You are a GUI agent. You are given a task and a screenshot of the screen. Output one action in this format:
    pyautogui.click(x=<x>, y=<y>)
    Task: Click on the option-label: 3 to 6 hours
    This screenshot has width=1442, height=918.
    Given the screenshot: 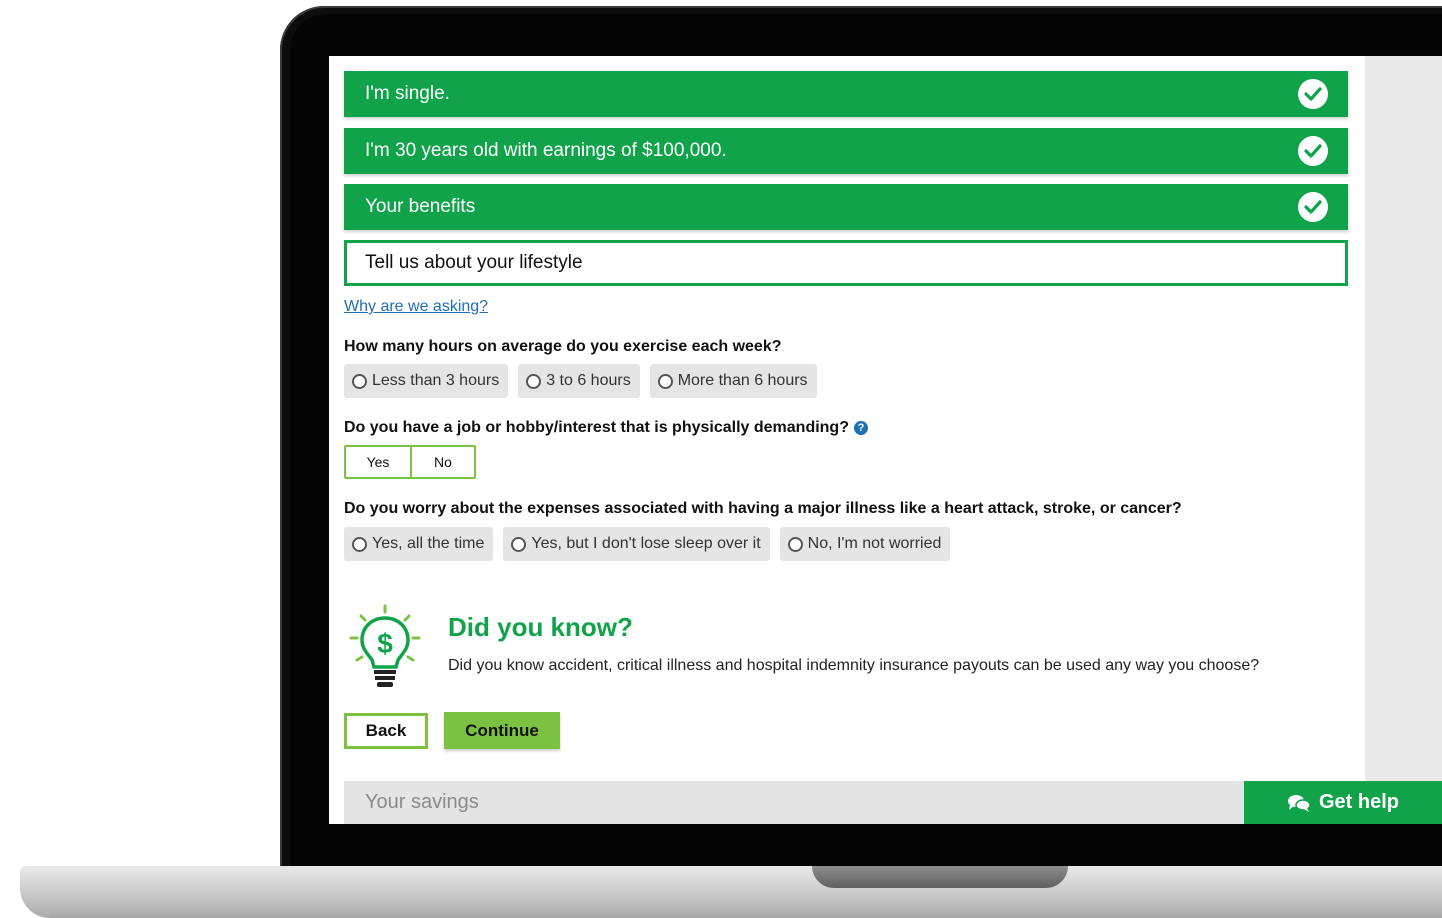 What is the action you would take?
    pyautogui.click(x=588, y=380)
    